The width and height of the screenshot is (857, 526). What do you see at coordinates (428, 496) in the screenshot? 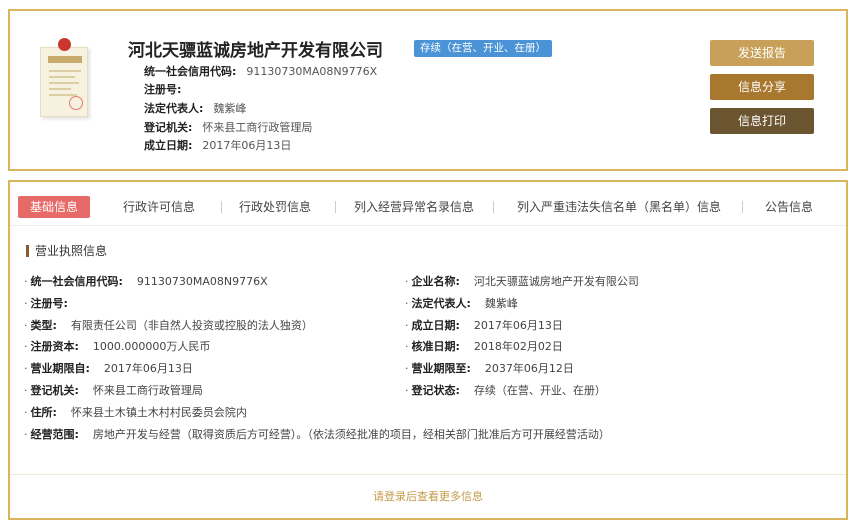
I see `login-to-view-more-link: 请登录后查看更多信息` at bounding box center [428, 496].